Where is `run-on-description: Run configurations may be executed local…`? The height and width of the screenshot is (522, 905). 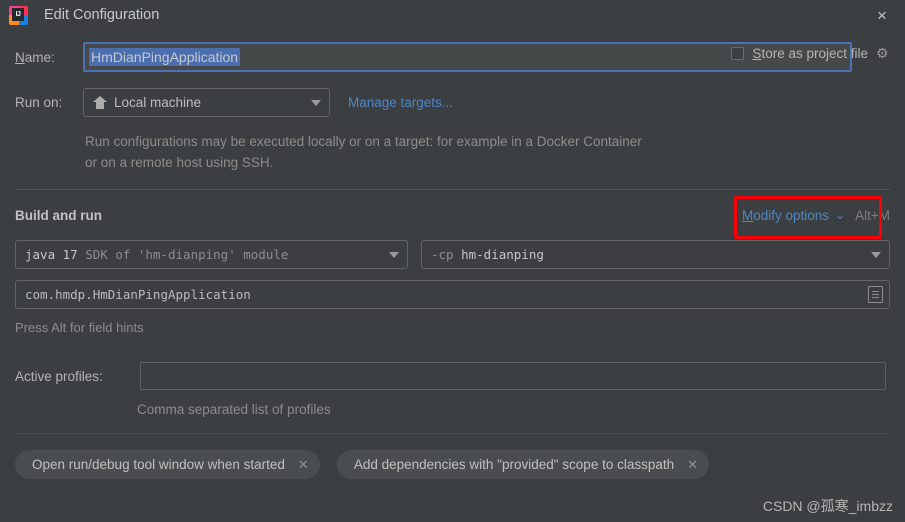
run-on-description: Run configurations may be executed local… is located at coordinates (363, 152).